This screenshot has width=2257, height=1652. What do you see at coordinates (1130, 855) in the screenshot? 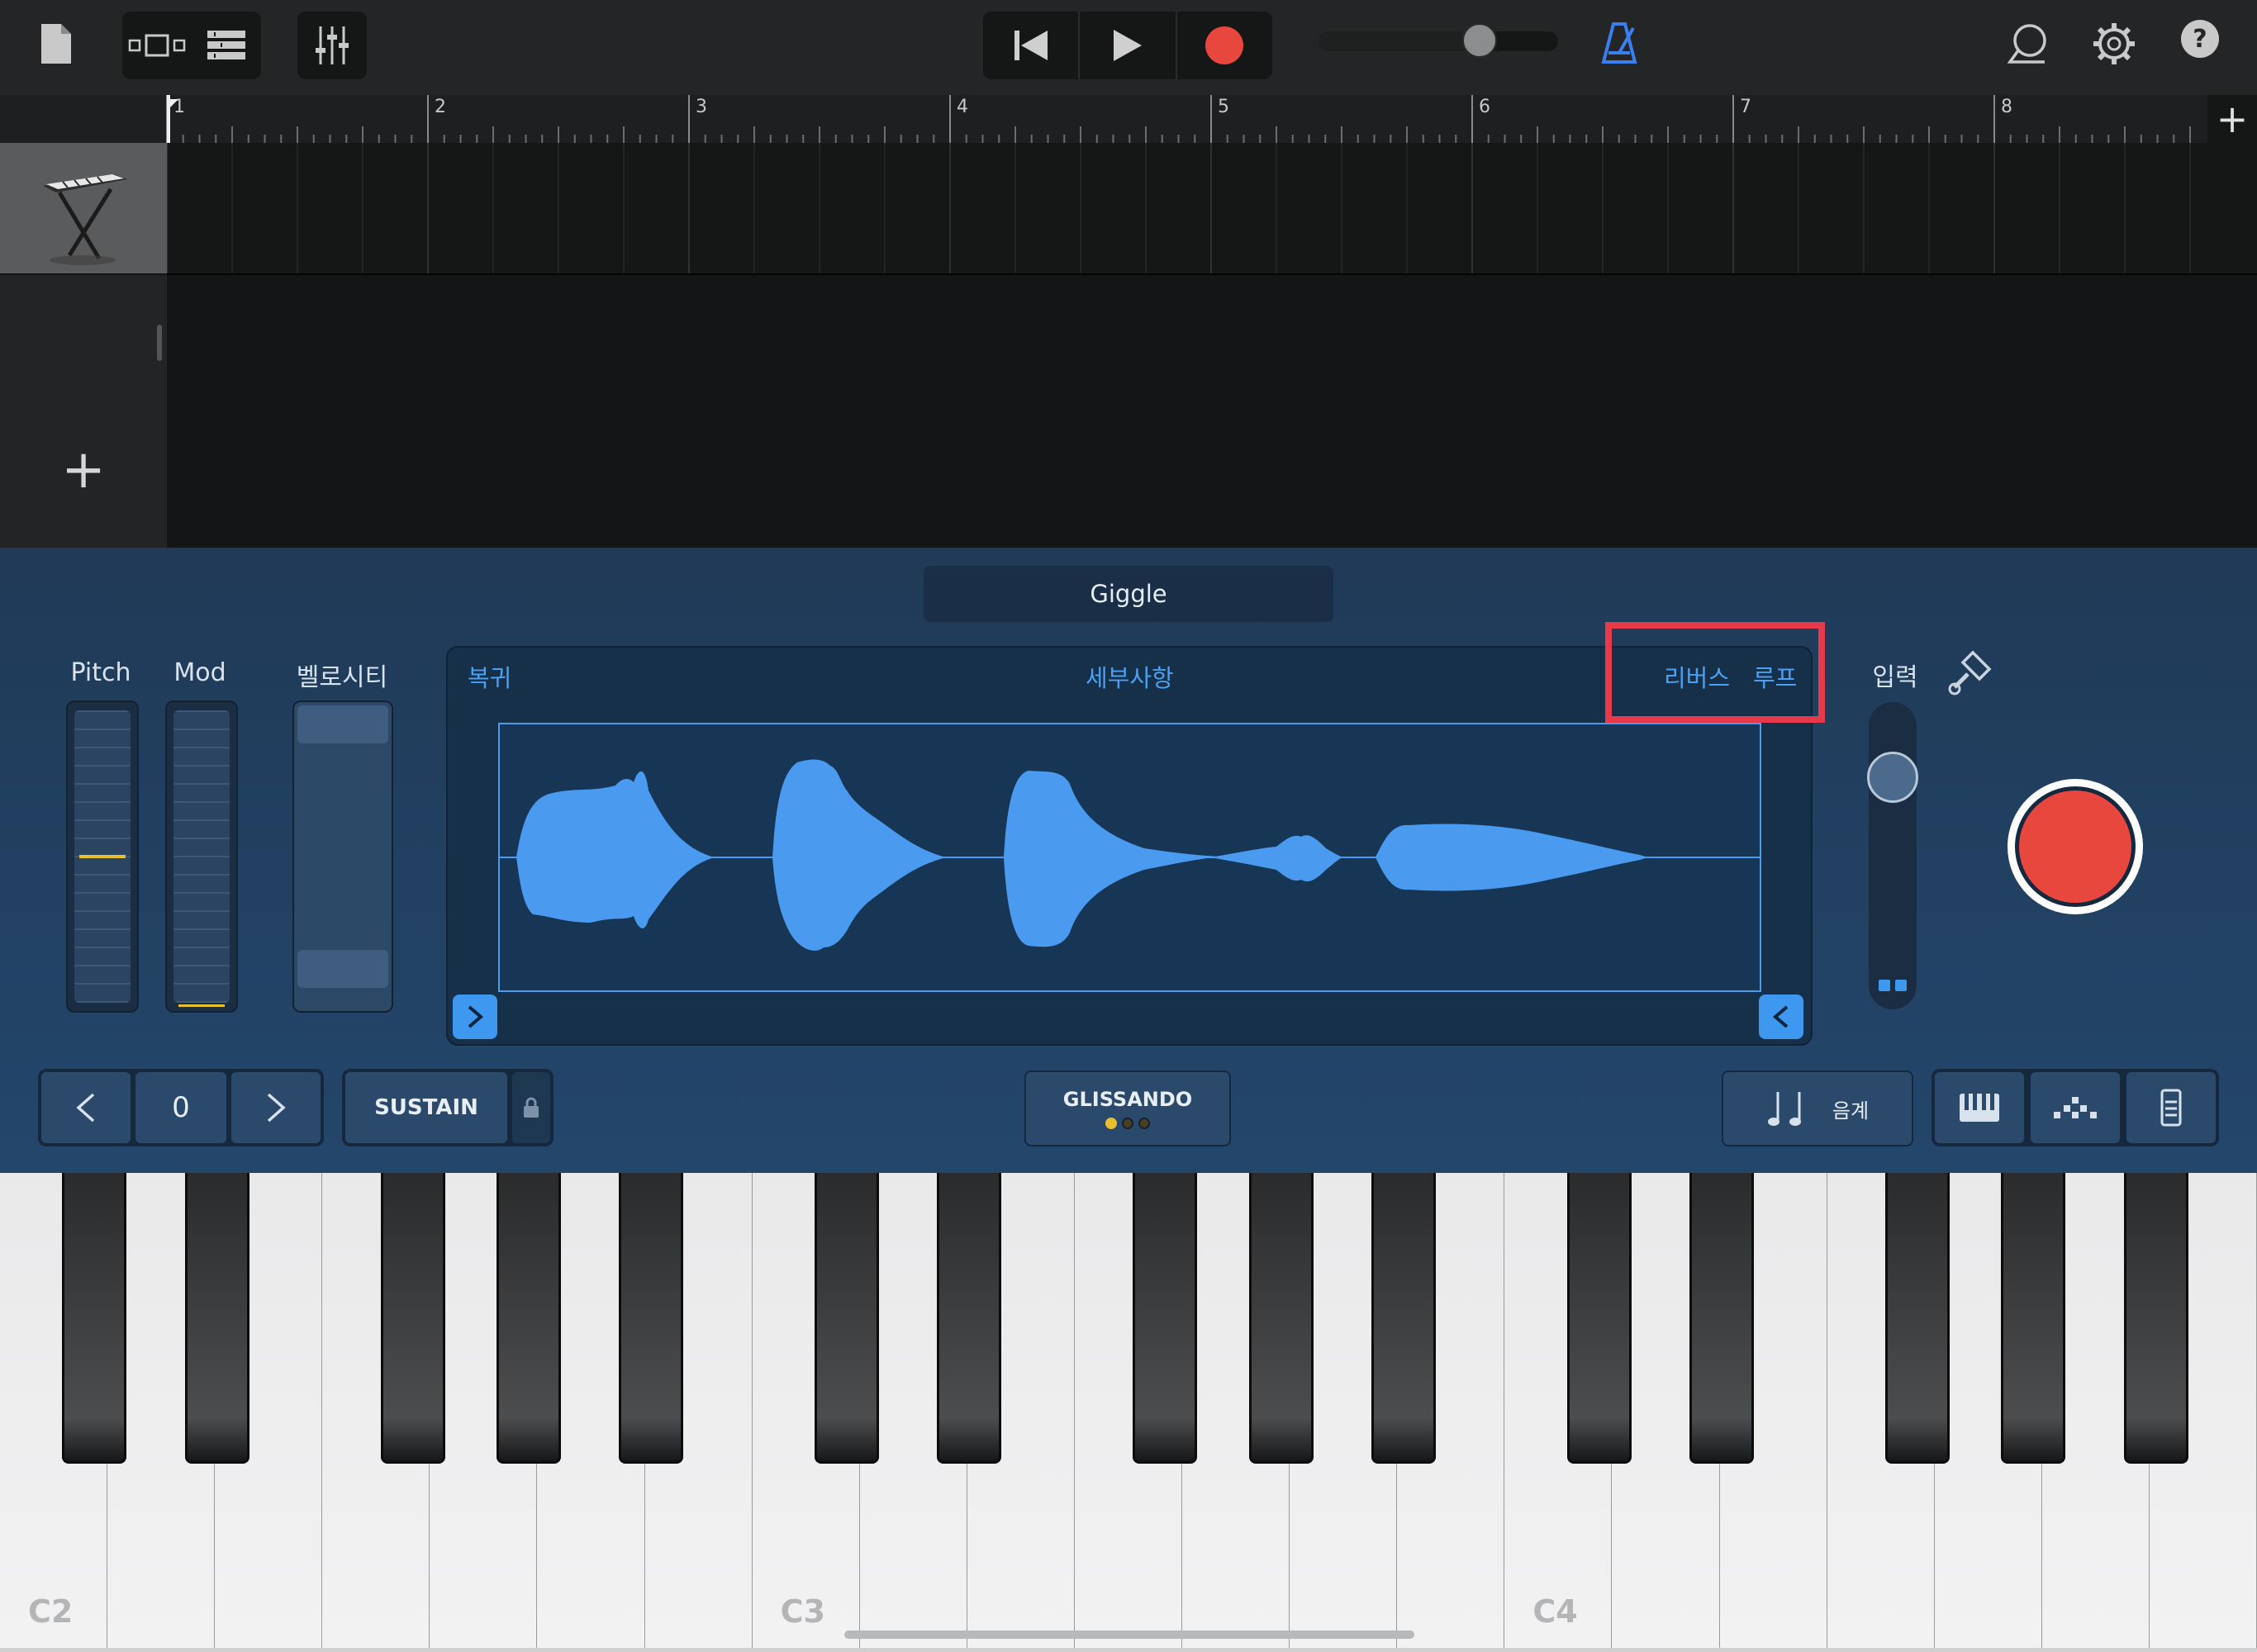
I see `waveform` at bounding box center [1130, 855].